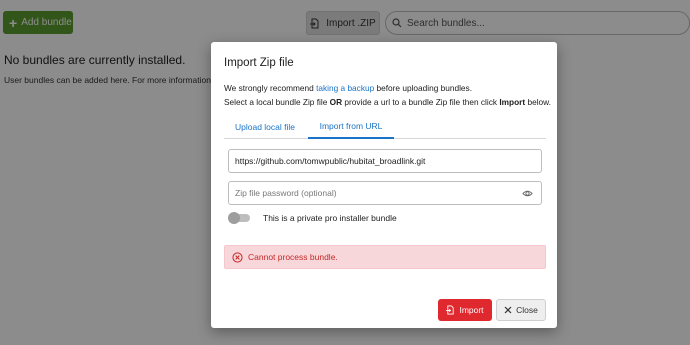 Image resolution: width=690 pixels, height=345 pixels. I want to click on private-bundle-toggle, so click(239, 218).